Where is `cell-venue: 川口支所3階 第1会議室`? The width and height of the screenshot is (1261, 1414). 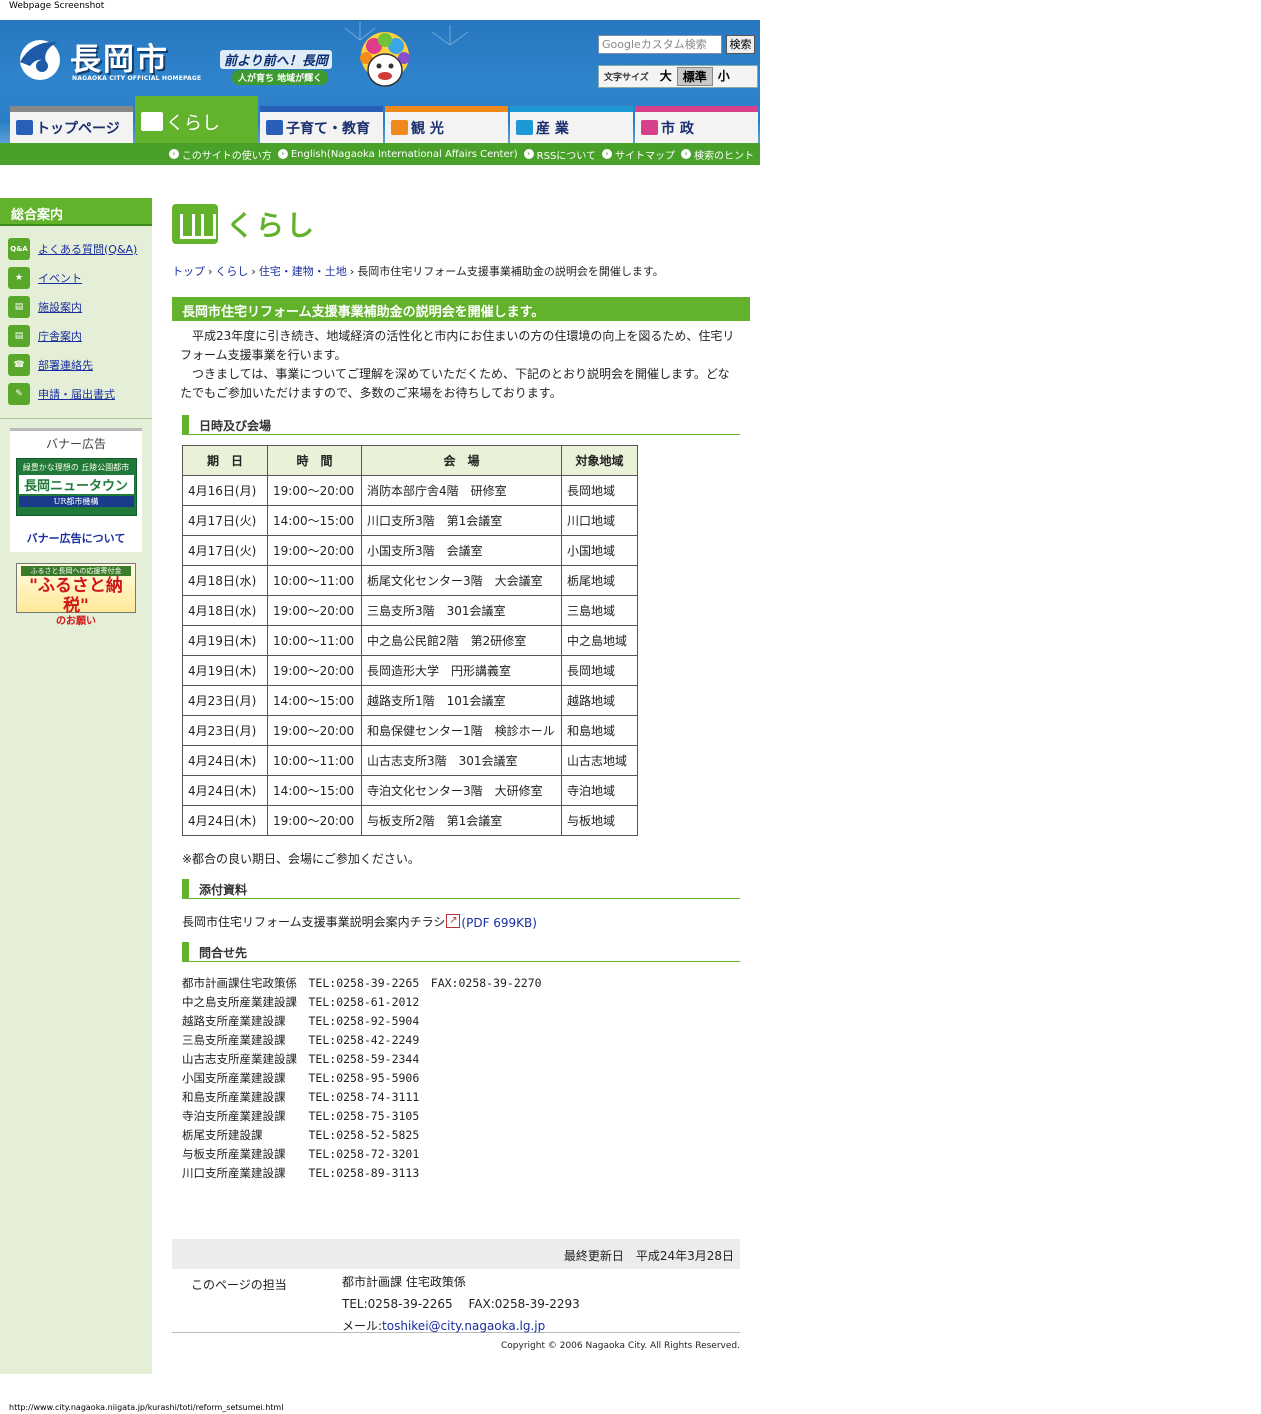 cell-venue: 川口支所3階 第1会議室 is located at coordinates (461, 520).